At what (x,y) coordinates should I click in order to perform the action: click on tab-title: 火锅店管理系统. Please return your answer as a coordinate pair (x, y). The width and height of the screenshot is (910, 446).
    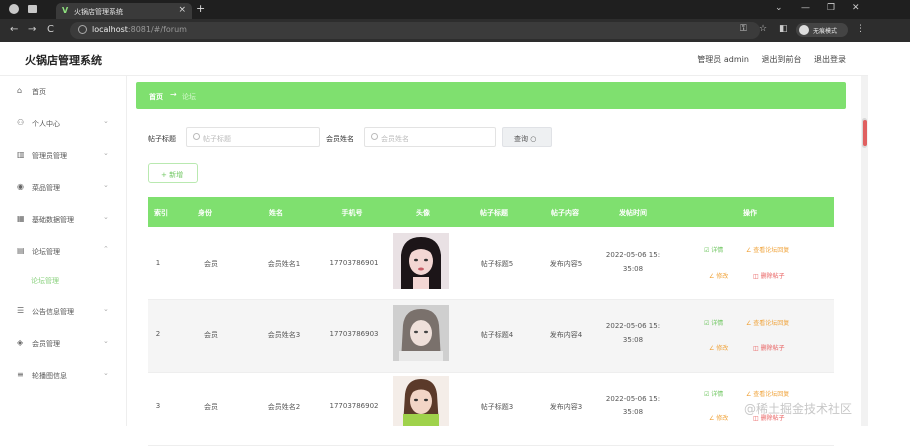
    Looking at the image, I should click on (98, 12).